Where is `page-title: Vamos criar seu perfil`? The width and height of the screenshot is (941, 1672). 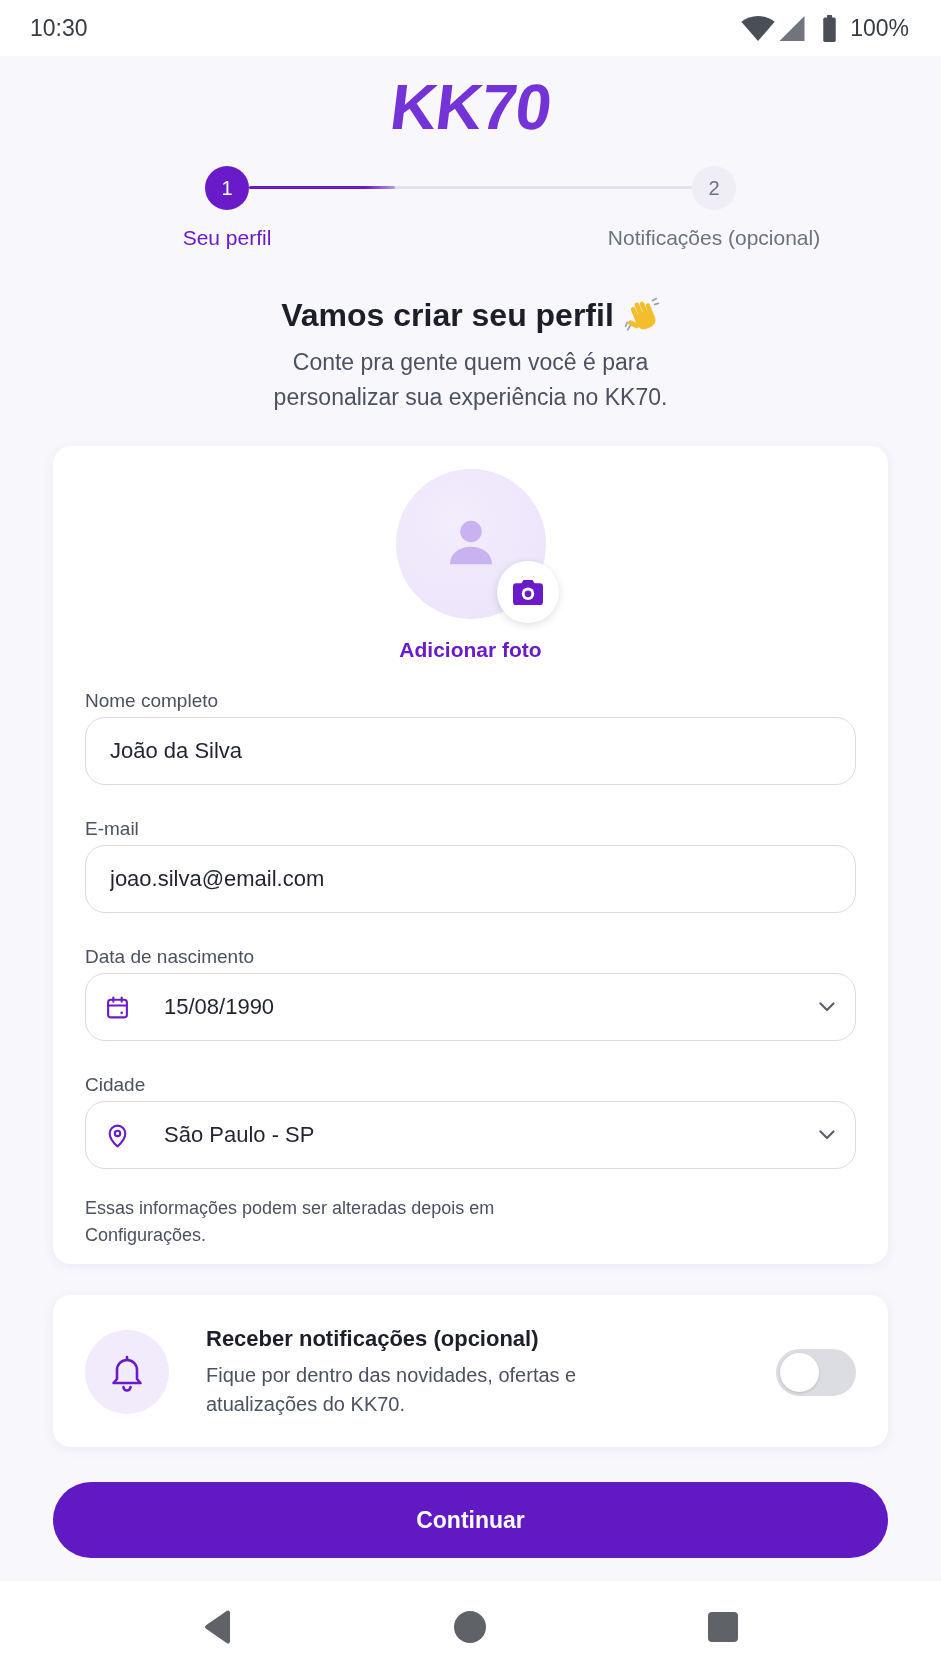 page-title: Vamos criar seu perfil is located at coordinates (447, 315).